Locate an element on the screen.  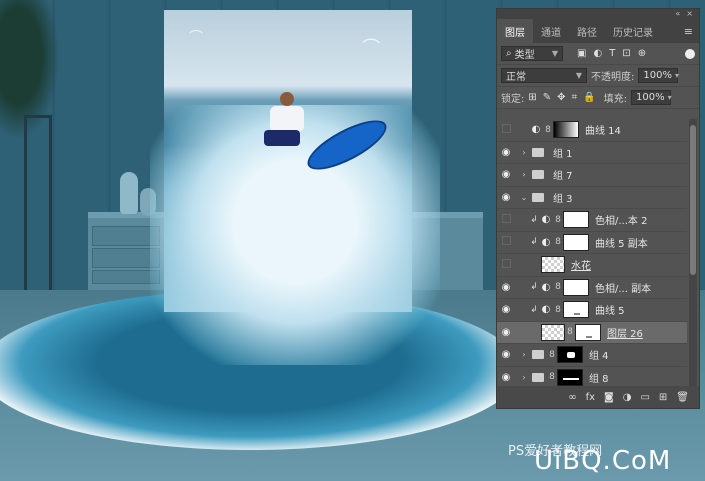
lock-artboard-icon: ⌗ is located at coordinates (575, 97).